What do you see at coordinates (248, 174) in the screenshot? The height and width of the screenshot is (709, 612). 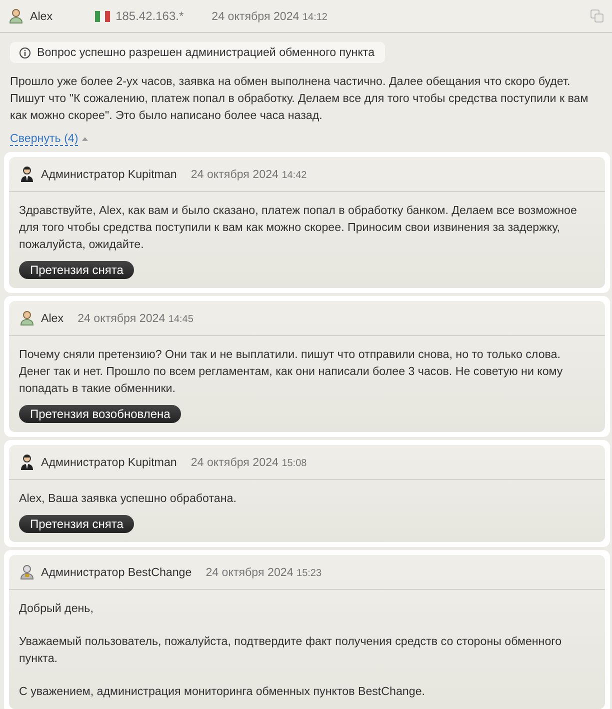 I see `reply-date: 24 октября 2024 14:42` at bounding box center [248, 174].